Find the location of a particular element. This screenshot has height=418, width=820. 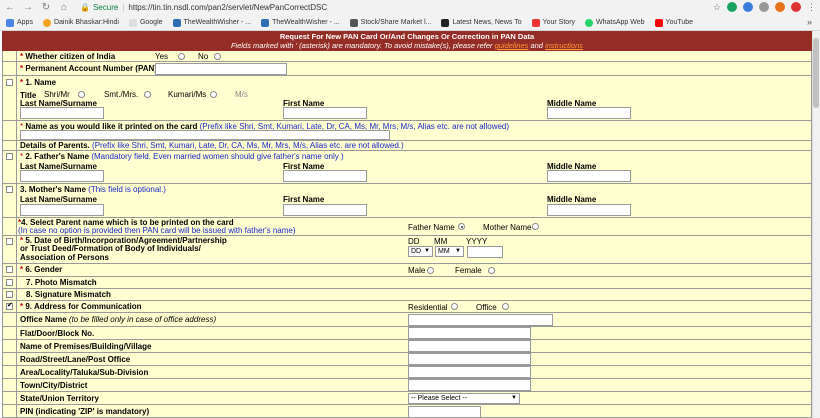

town-input is located at coordinates (469, 385).